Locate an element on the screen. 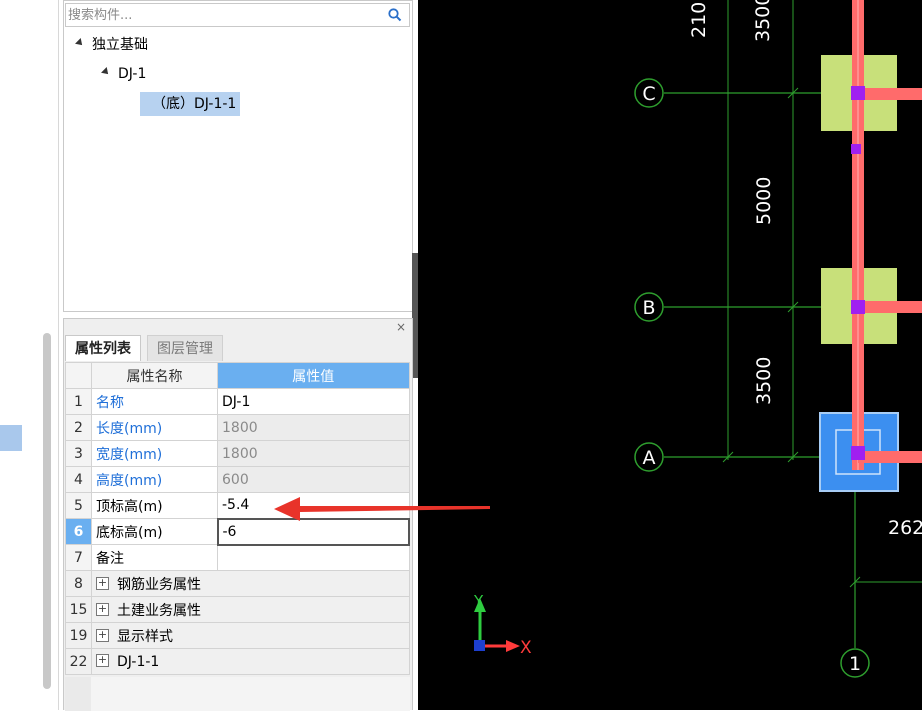 This screenshot has width=922, height=711. table-row-group: 22 + DJ-1-1 is located at coordinates (237, 661).